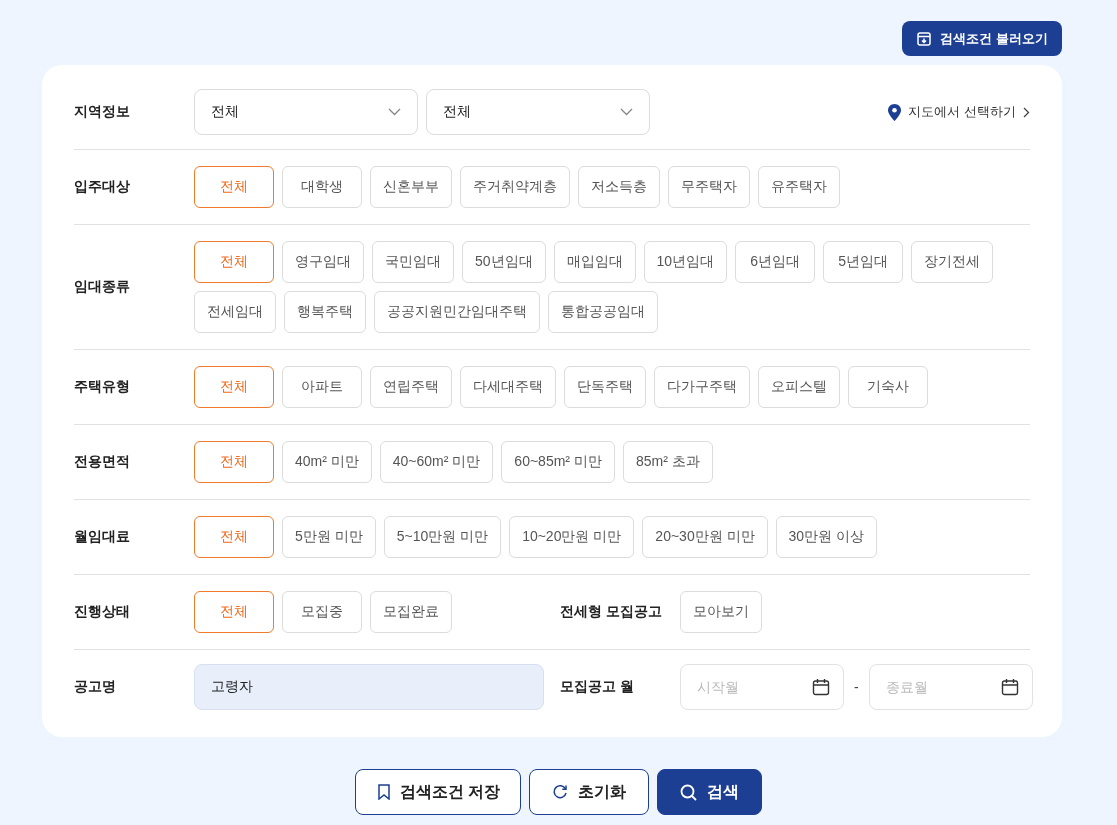  I want to click on map-select-link: 지도에서 선택하기, so click(959, 112).